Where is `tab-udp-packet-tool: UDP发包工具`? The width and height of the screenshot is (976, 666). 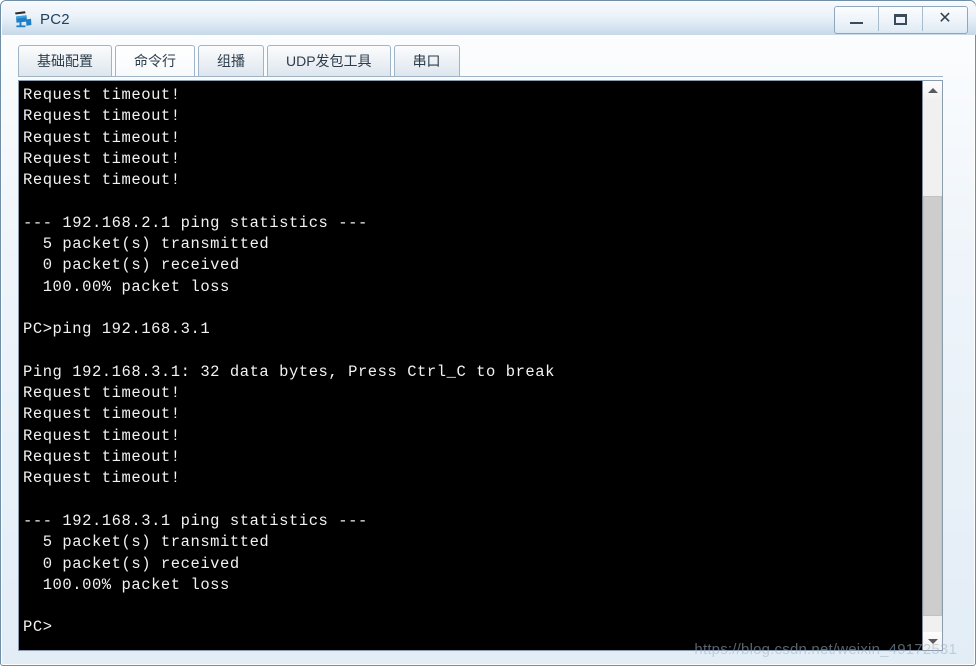
tab-udp-packet-tool: UDP发包工具 is located at coordinates (329, 60).